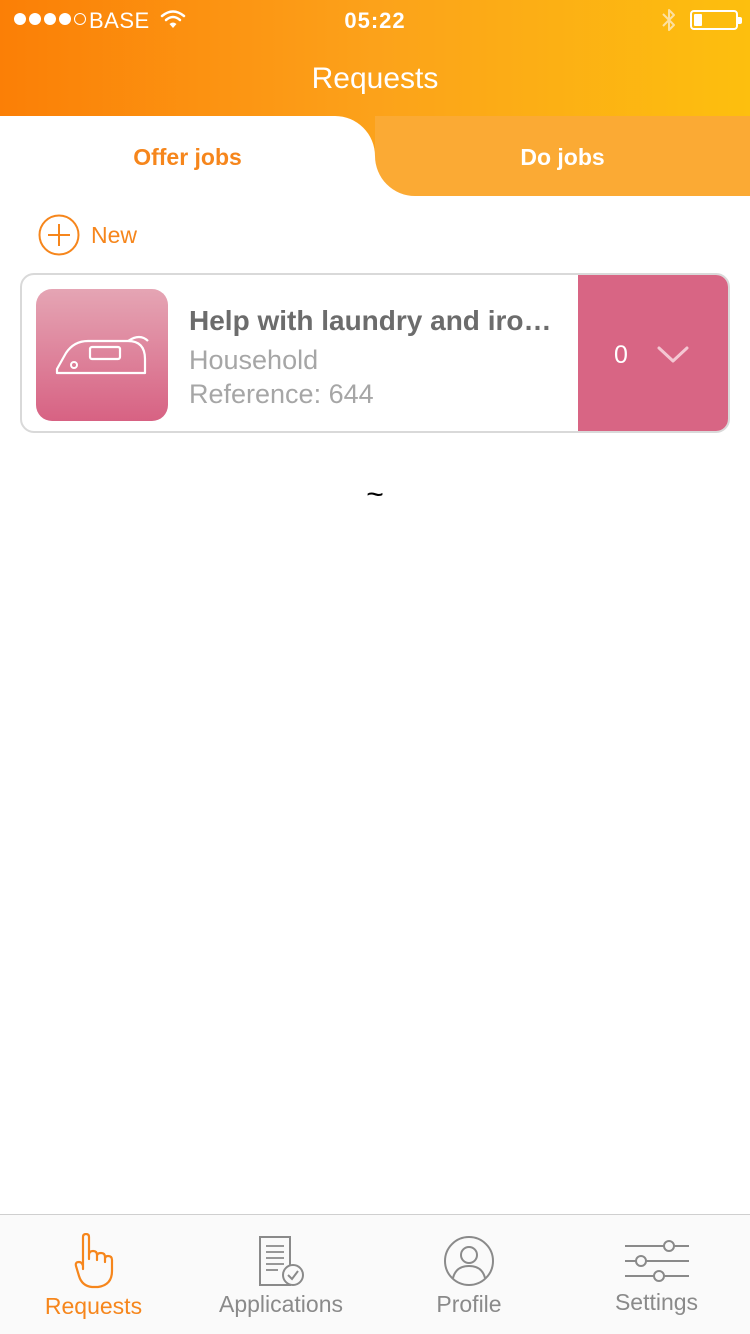 This screenshot has width=750, height=1334. What do you see at coordinates (673, 354) in the screenshot?
I see `chevron-down-icon` at bounding box center [673, 354].